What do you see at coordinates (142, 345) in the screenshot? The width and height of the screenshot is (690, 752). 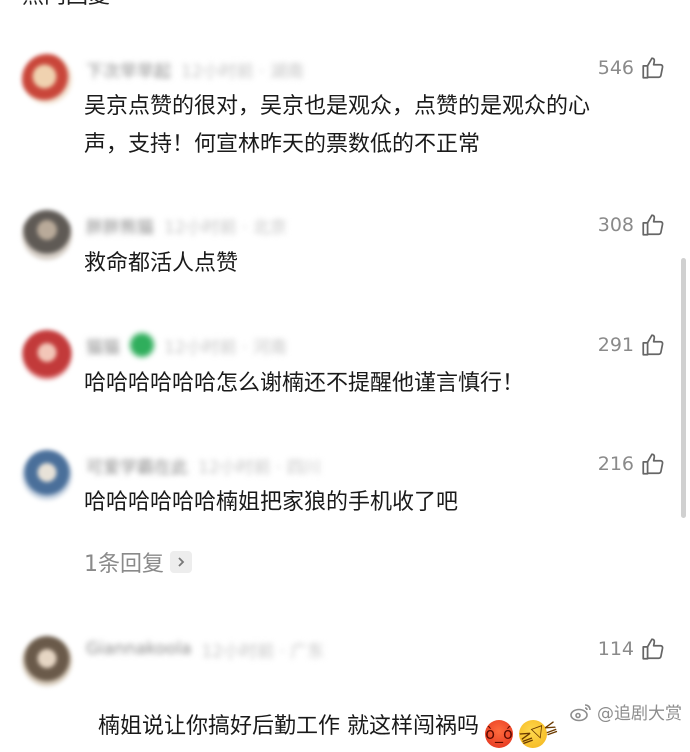 I see `verified-badge-icon` at bounding box center [142, 345].